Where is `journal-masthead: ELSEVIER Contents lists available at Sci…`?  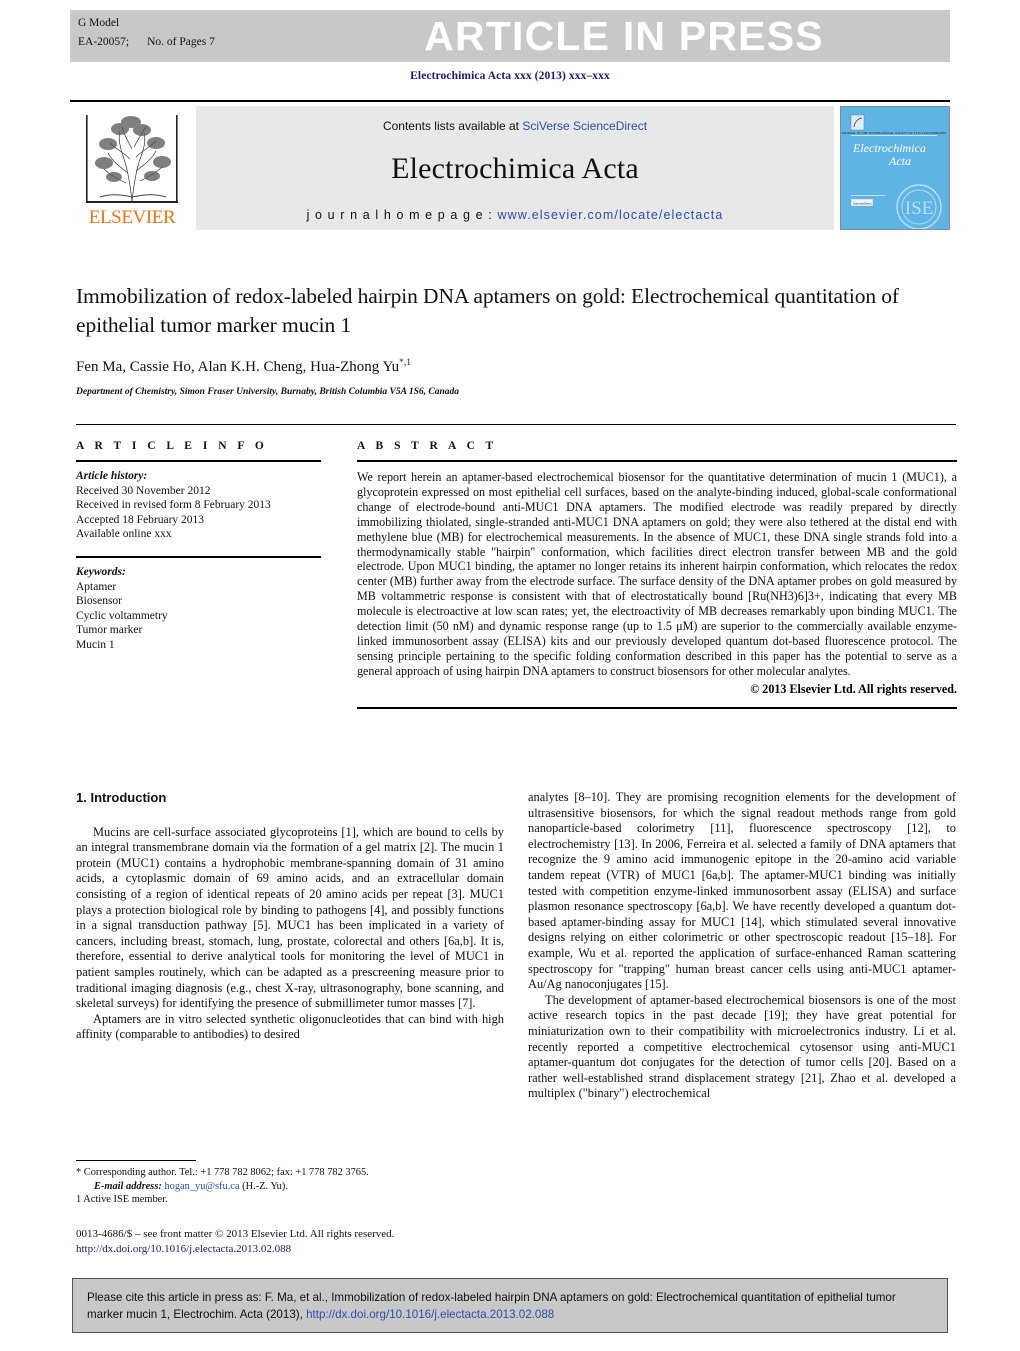 journal-masthead: ELSEVIER Contents lists available at Sci… is located at coordinates (510, 165).